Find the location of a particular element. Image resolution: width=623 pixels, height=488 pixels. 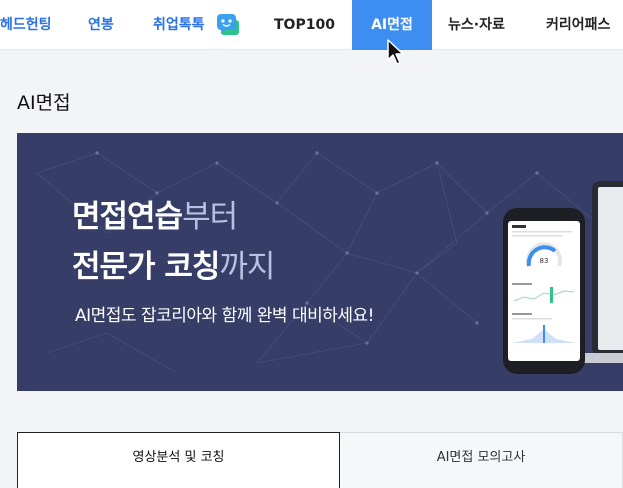

headline-strong-1: 면접연습 is located at coordinates (127, 217).